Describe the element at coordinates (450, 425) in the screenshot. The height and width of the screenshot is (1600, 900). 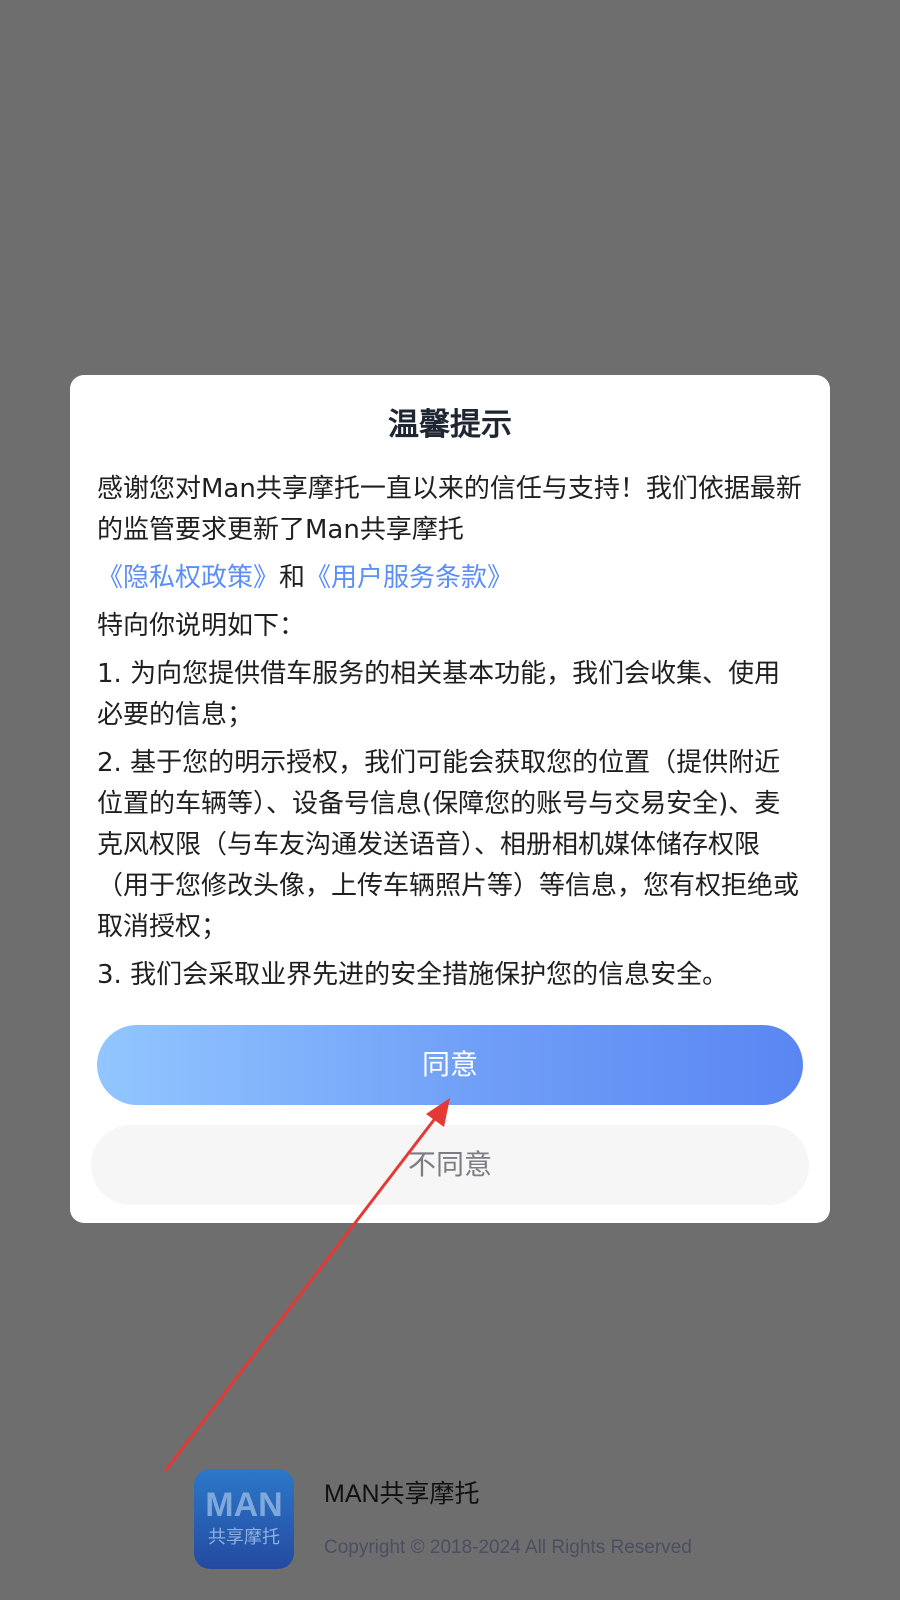
I see `dialog-title: 温馨提示` at that location.